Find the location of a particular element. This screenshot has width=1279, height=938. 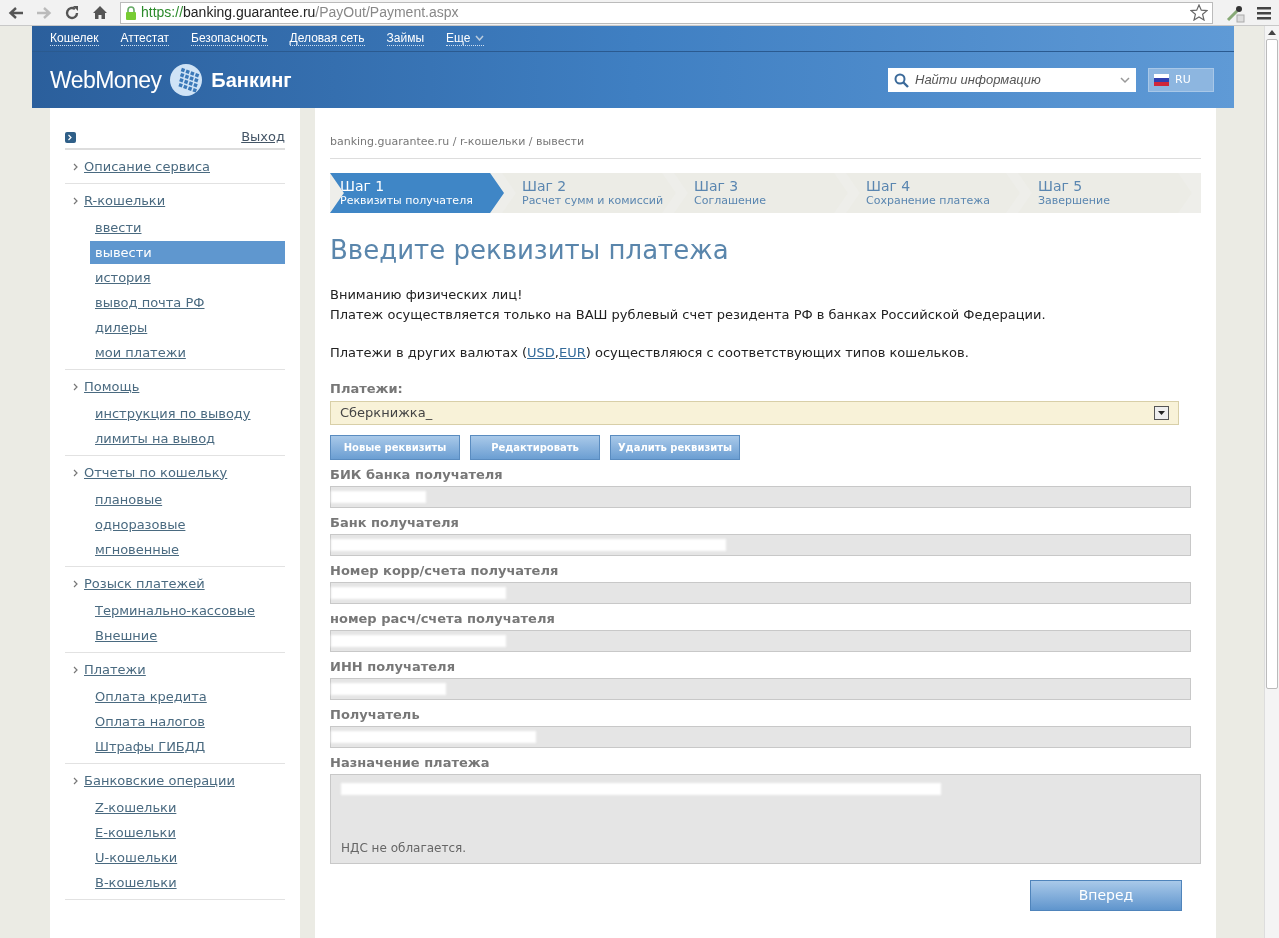

sidebar-item: мои платежи is located at coordinates (187, 352).